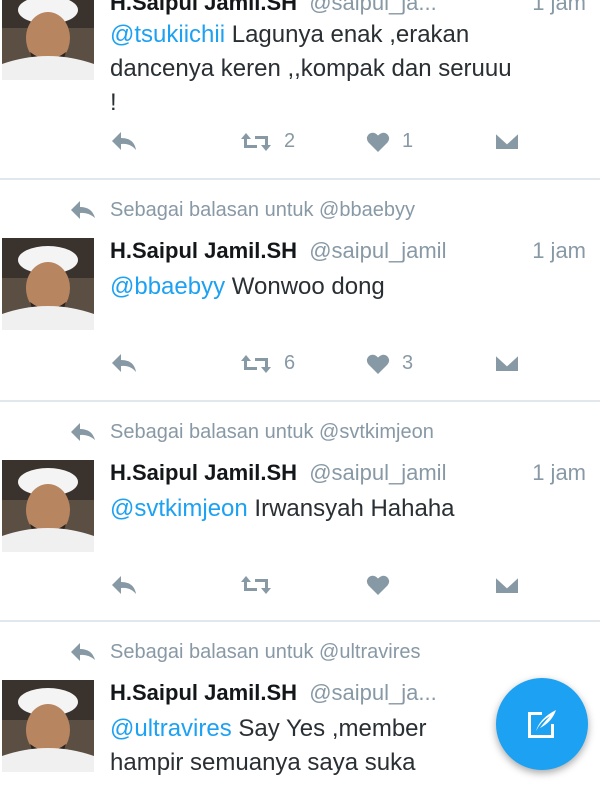  What do you see at coordinates (320, 367) in the screenshot?
I see `tweet-actions: 6 3` at bounding box center [320, 367].